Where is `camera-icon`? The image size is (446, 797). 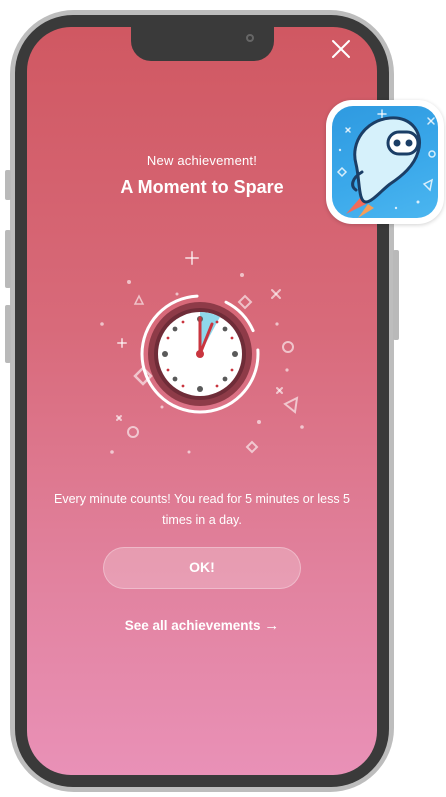 camera-icon is located at coordinates (250, 38).